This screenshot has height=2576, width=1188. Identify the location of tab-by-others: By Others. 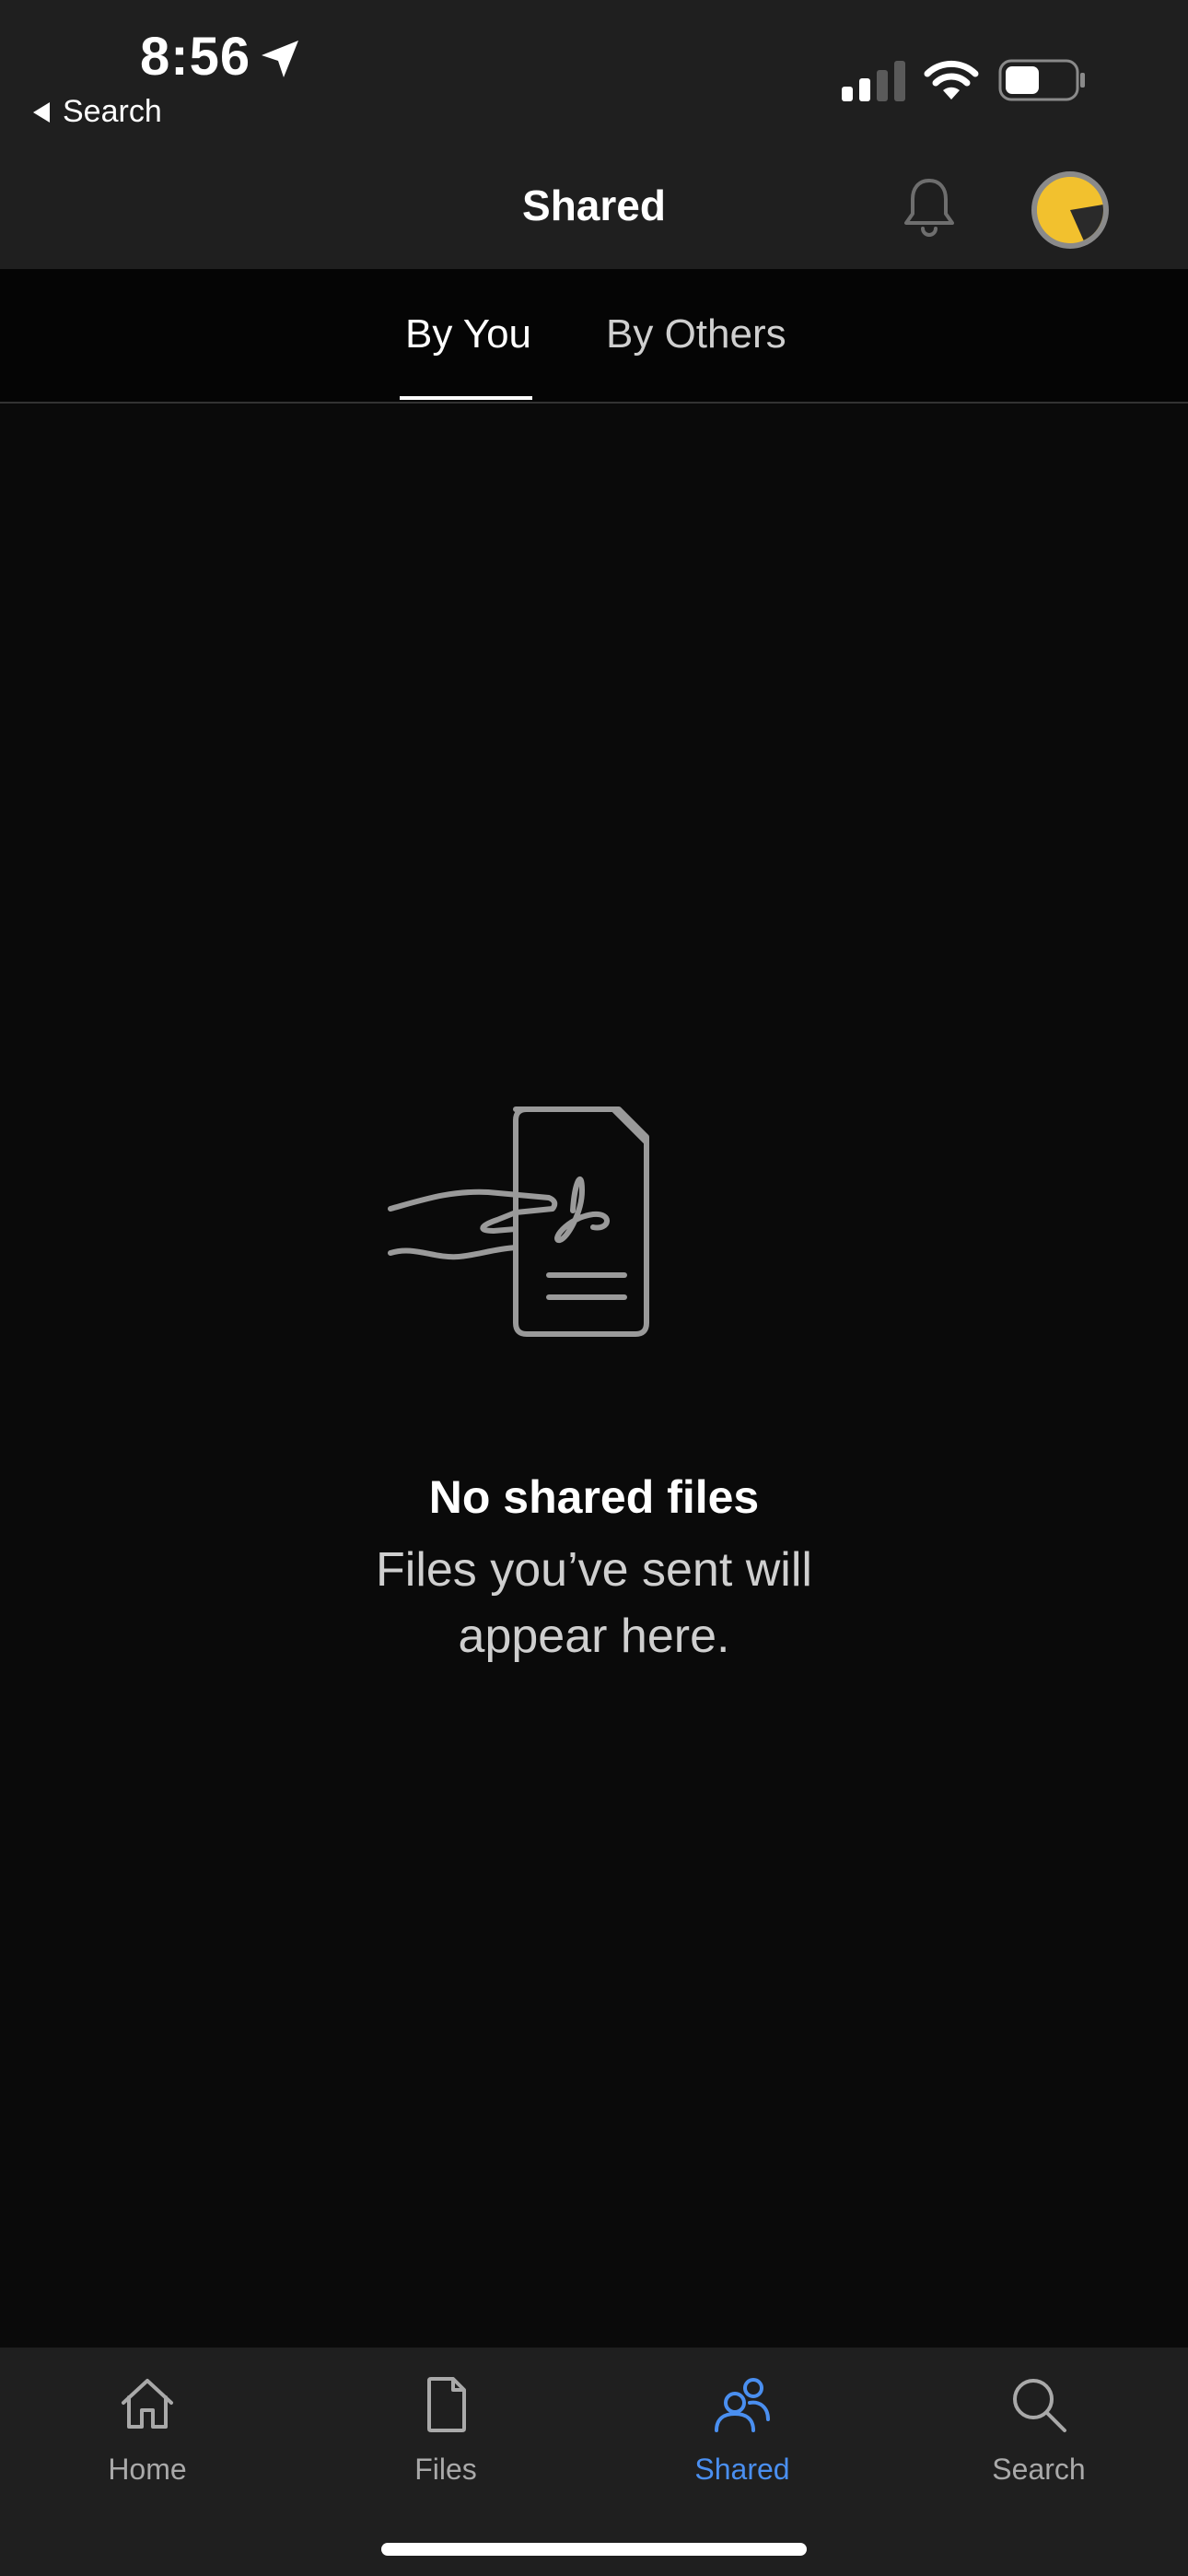
(696, 334).